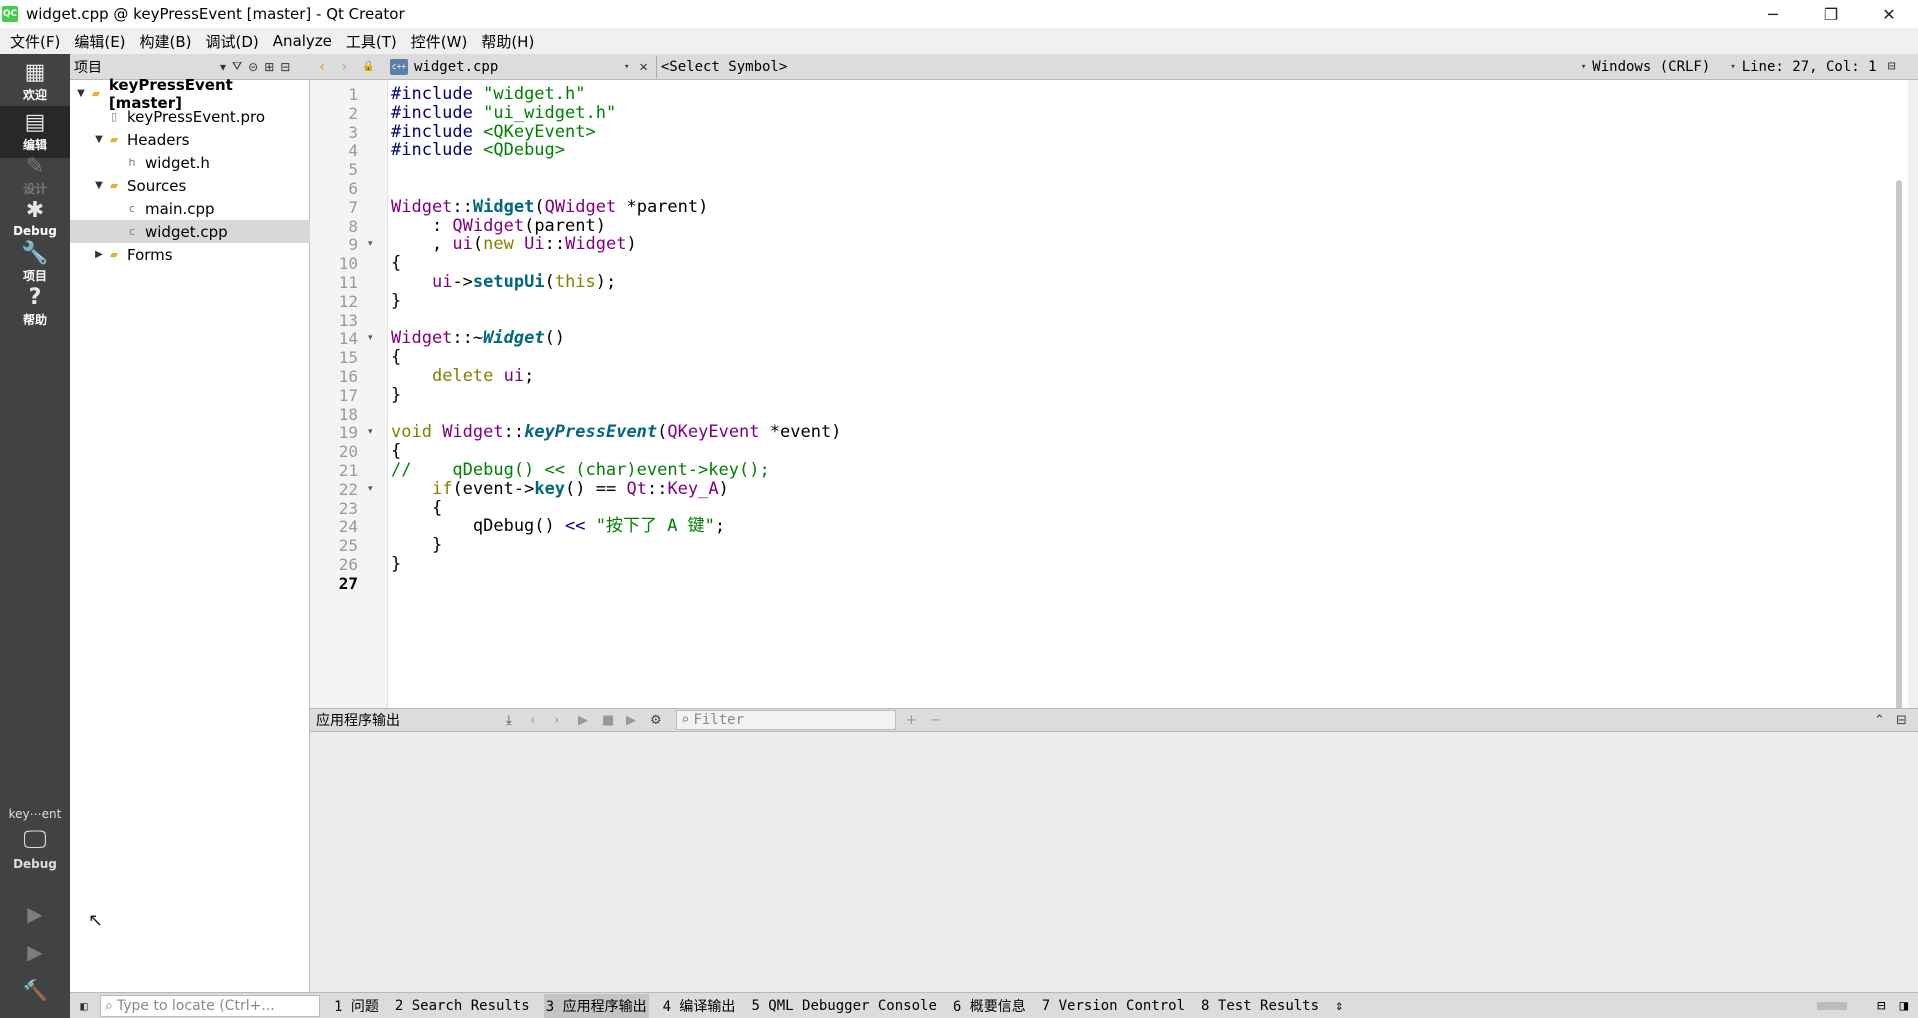 The width and height of the screenshot is (1918, 1018). Describe the element at coordinates (399, 66) in the screenshot. I see `cpp-file-icon: c++` at that location.